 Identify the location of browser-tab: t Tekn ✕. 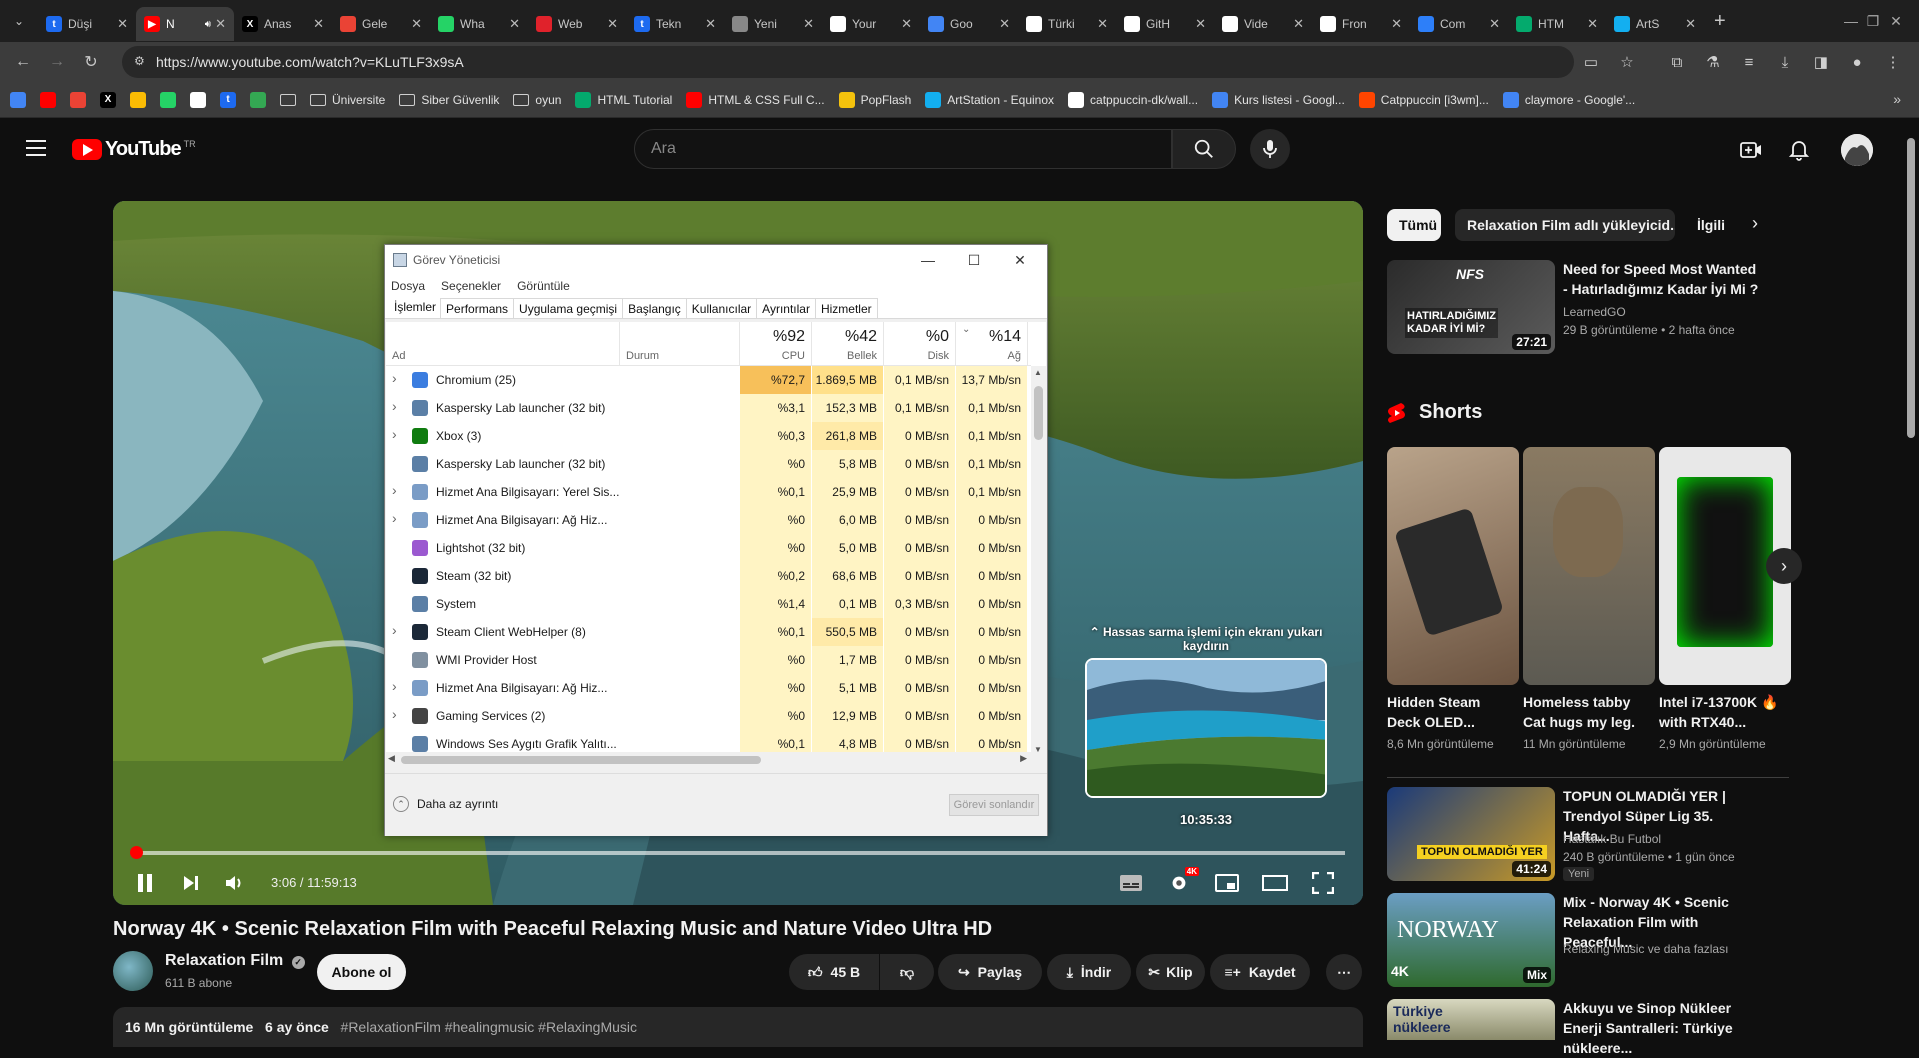
(675, 24).